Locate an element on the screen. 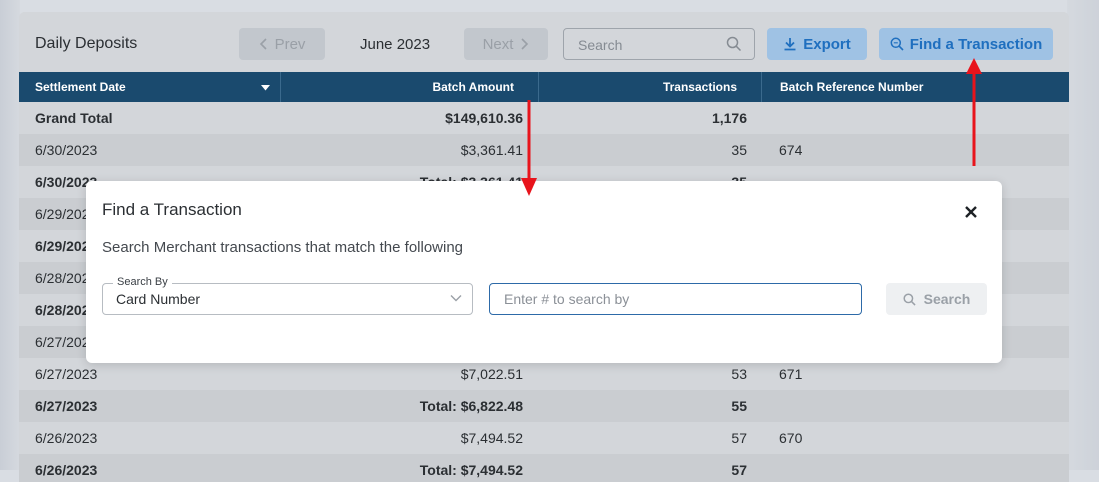 Image resolution: width=1099 pixels, height=482 pixels. table-row: 6/26/2023 $7,494.52 57 670 is located at coordinates (544, 438).